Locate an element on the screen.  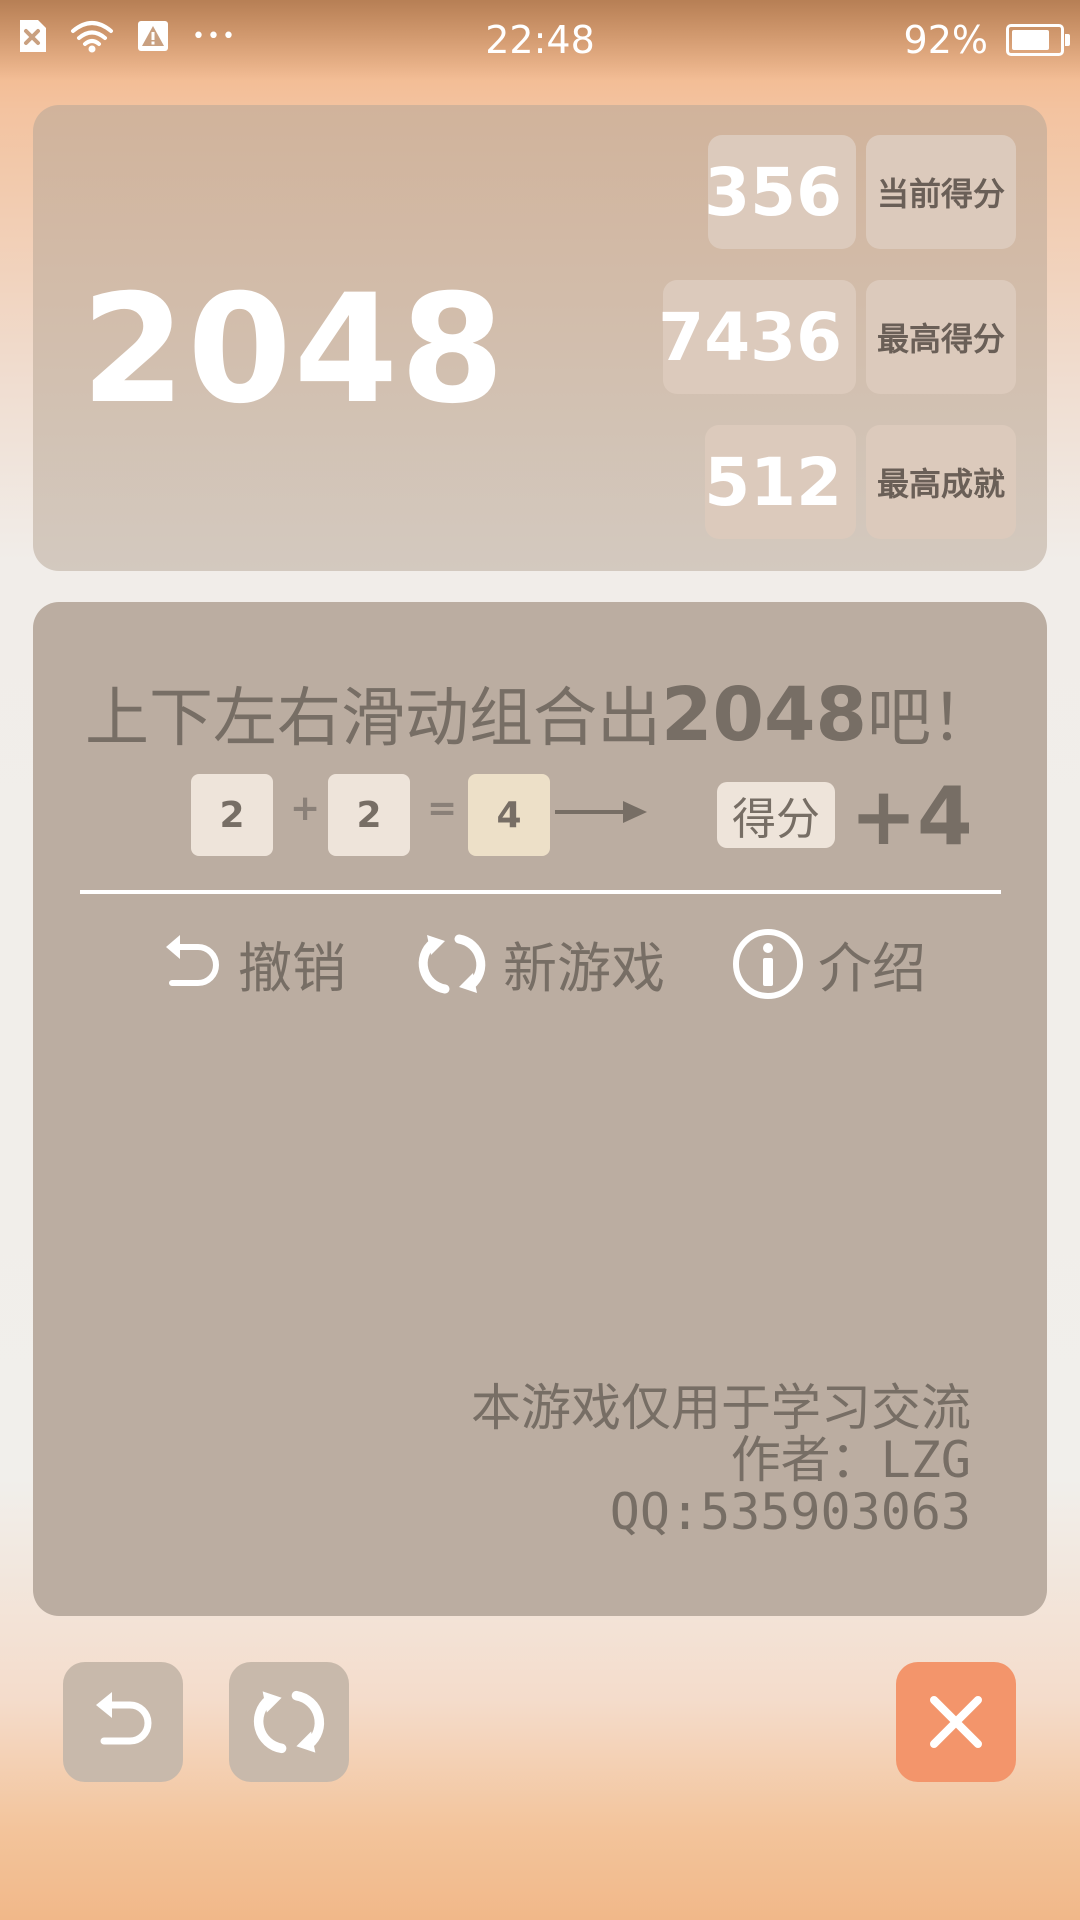
credits-disclaimer: 本游戏仅用于学习交流 is located at coordinates (721, 1408).